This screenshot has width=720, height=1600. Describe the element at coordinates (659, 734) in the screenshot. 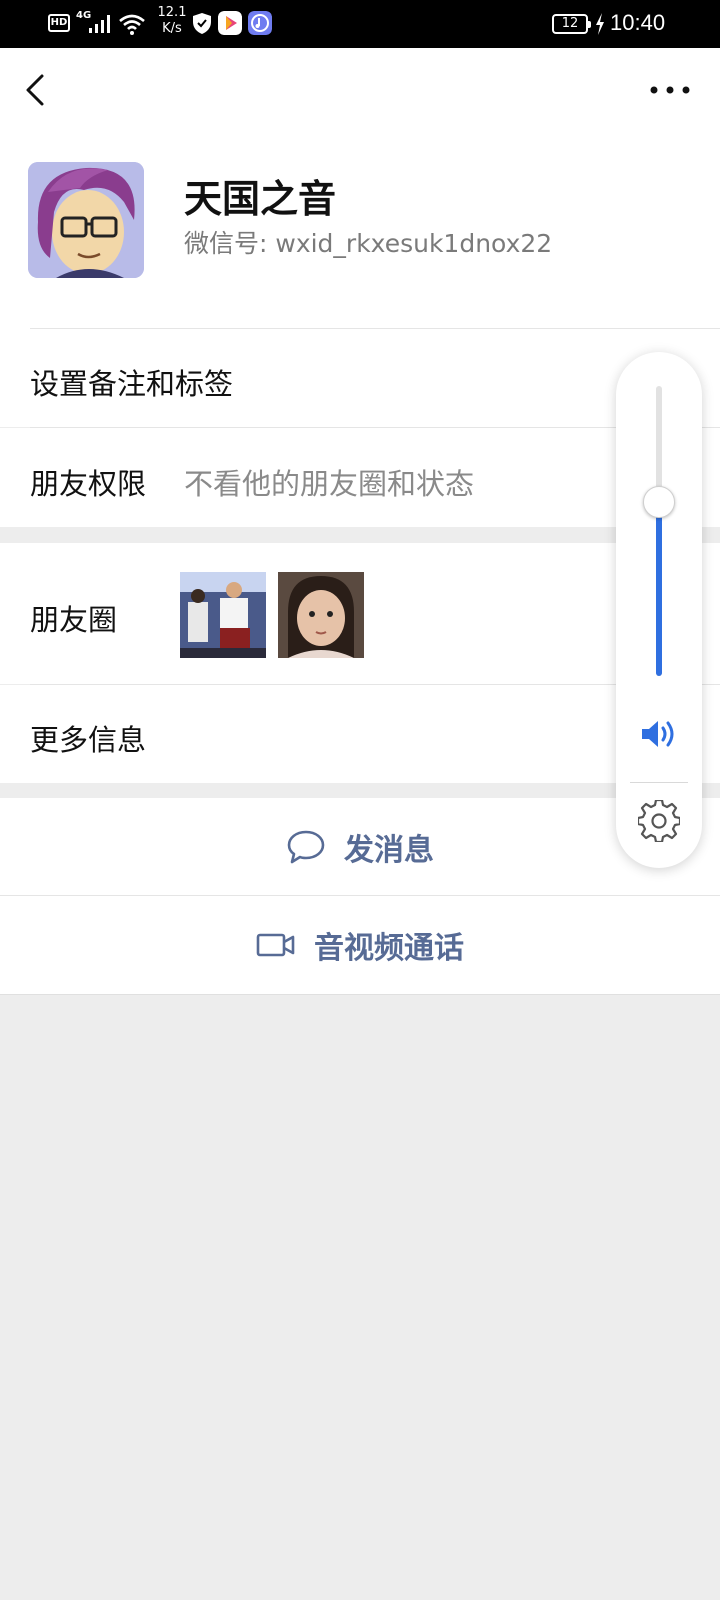

I see `speaker-icon` at that location.